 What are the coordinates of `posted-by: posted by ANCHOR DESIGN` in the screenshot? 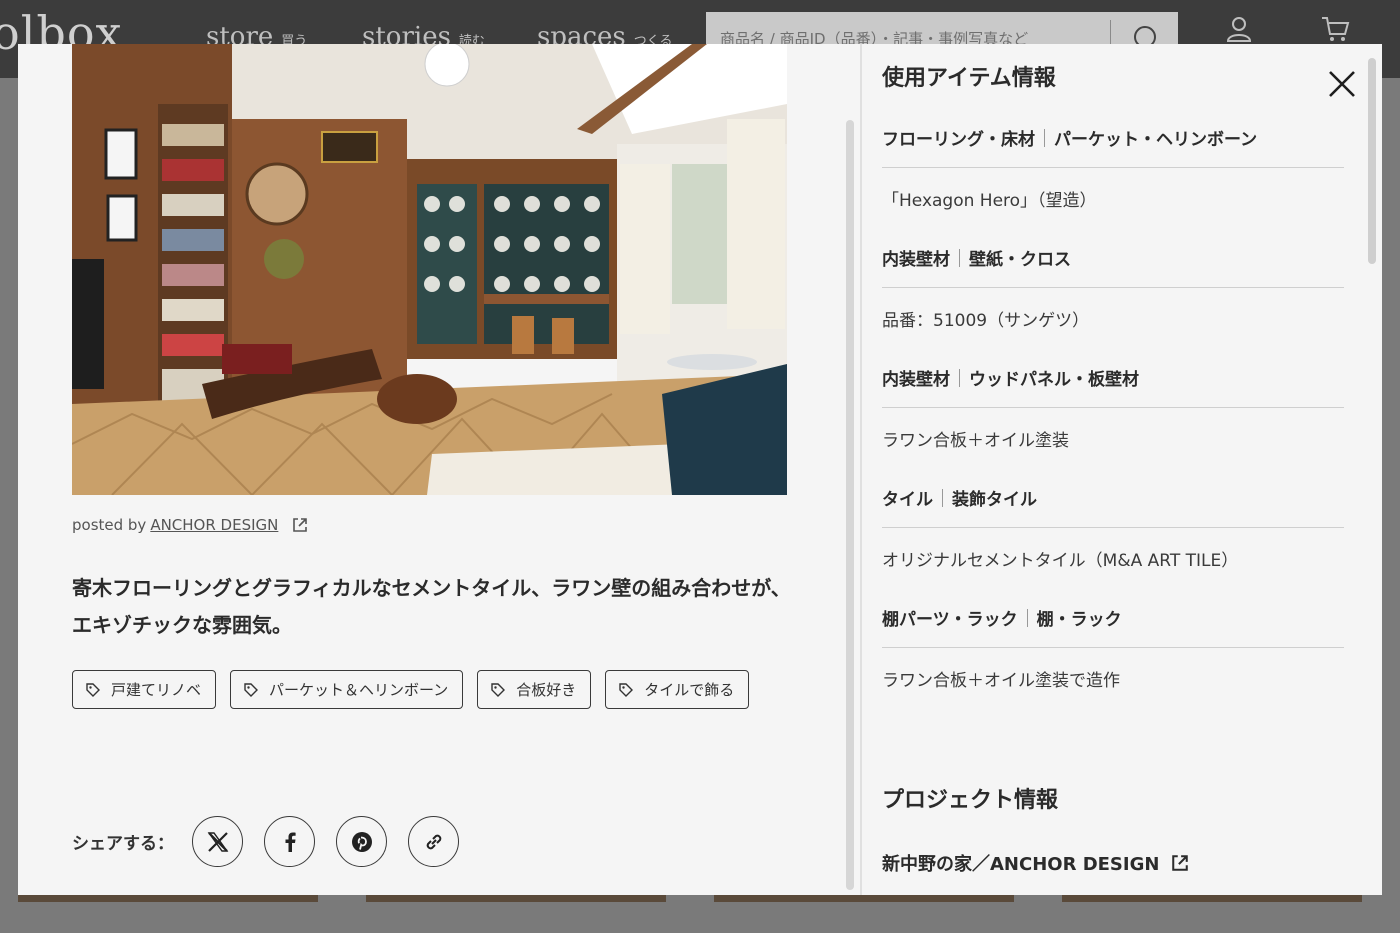 It's located at (190, 525).